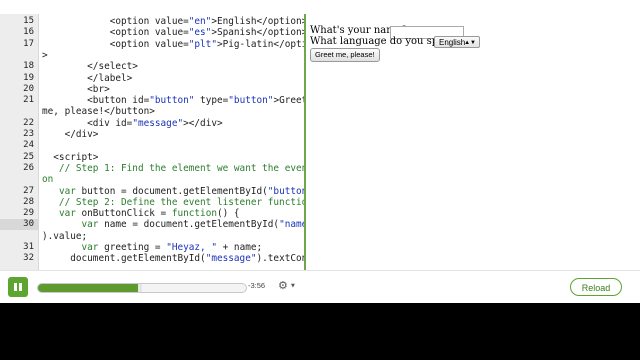  Describe the element at coordinates (28, 66) in the screenshot. I see `line-number: 18` at that location.